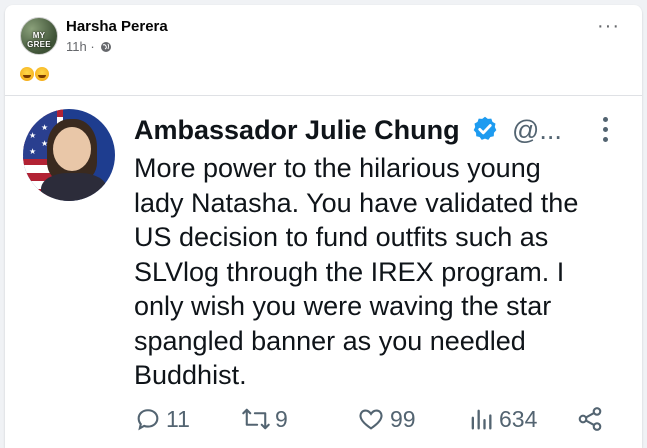 Image resolution: width=647 pixels, height=448 pixels. I want to click on views-chart-icon, so click(481, 419).